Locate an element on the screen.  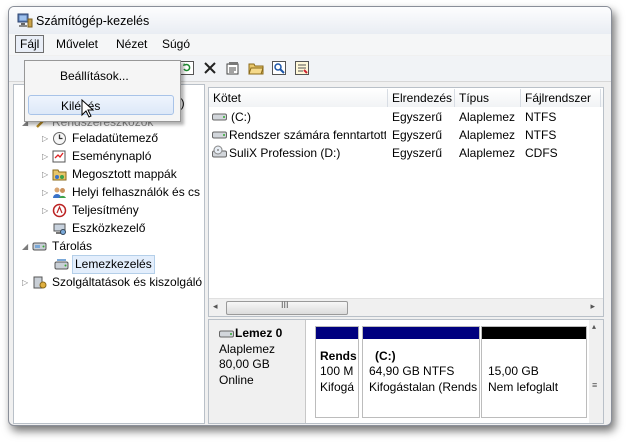
collapse-icon: ◢ is located at coordinates (26, 246).